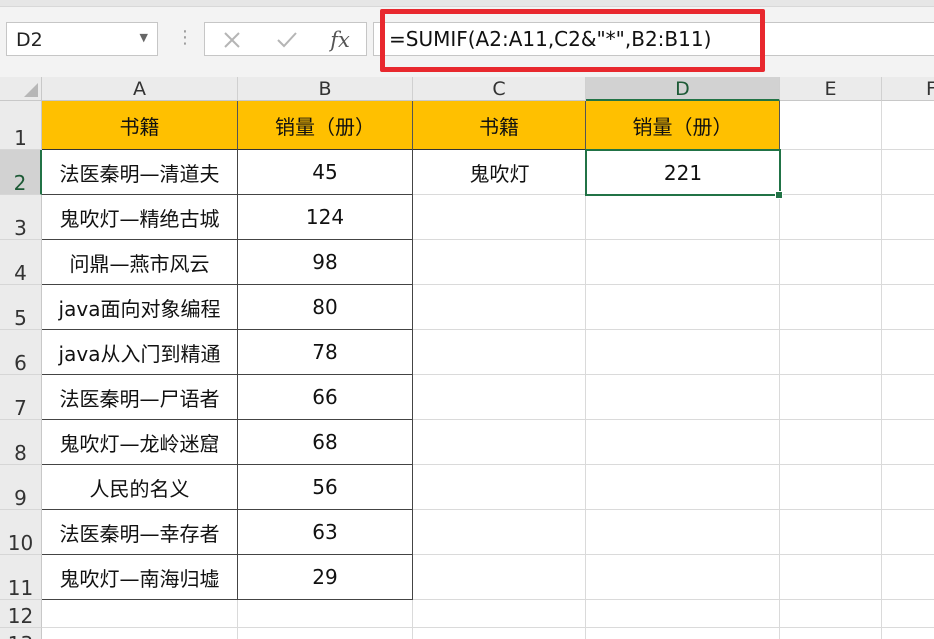 This screenshot has height=639, width=934. Describe the element at coordinates (20, 228) in the screenshot. I see `row-number: 3` at that location.